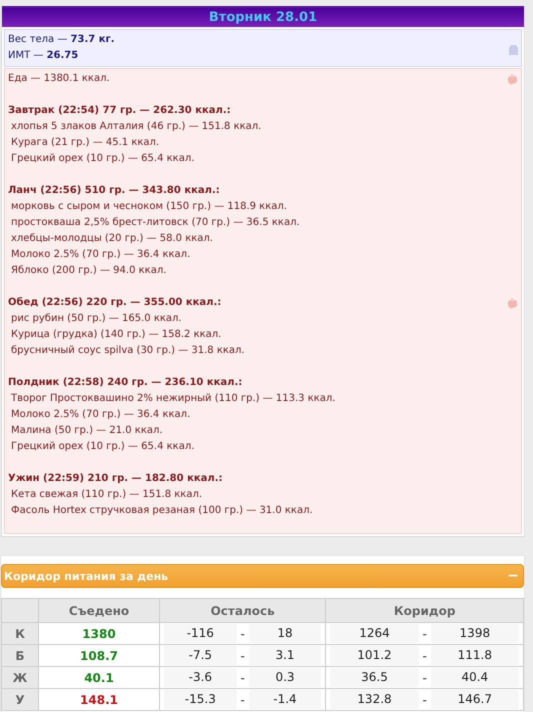 The height and width of the screenshot is (712, 533). I want to click on eaten-value: 148.1, so click(99, 699).